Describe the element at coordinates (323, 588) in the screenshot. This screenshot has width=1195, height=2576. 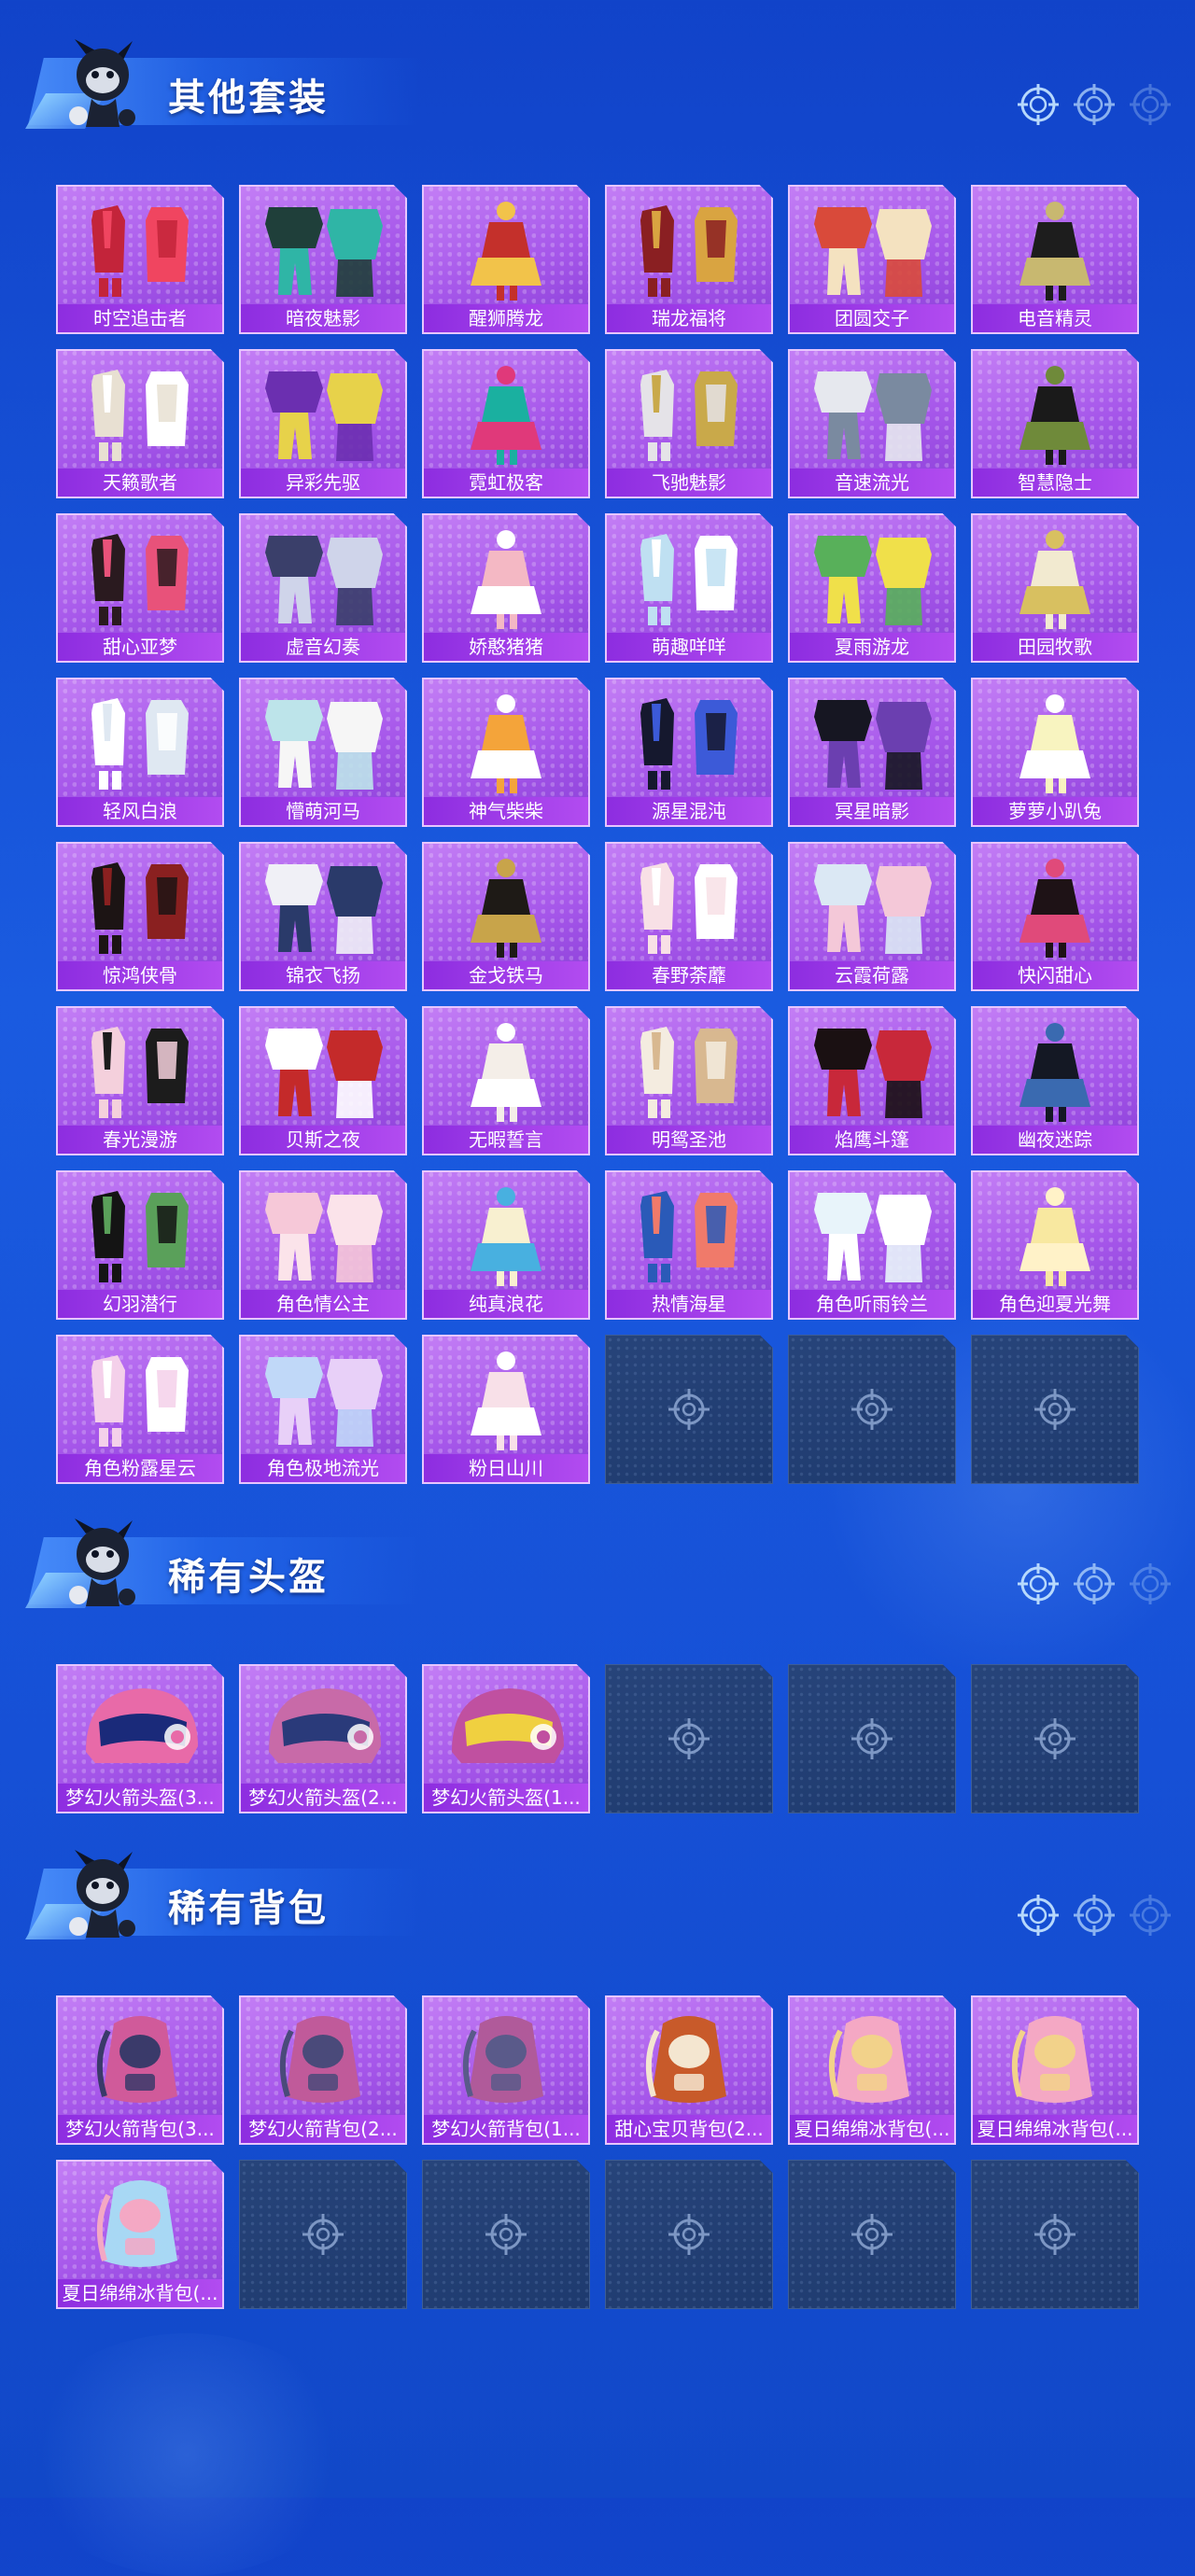
I see `item-card: 虚音幻奏` at that location.